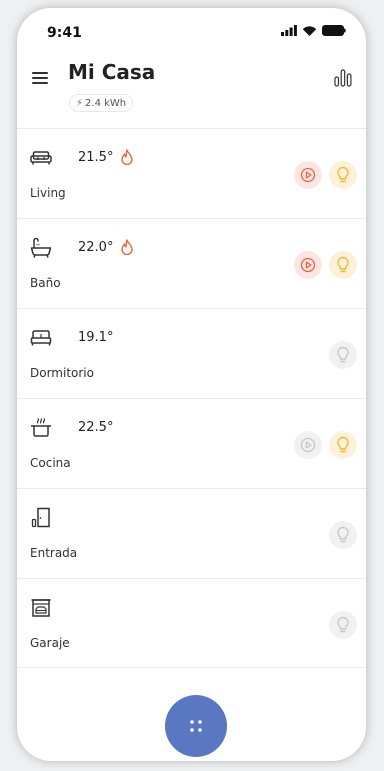  What do you see at coordinates (41, 158) in the screenshot?
I see `sofa-icon` at bounding box center [41, 158].